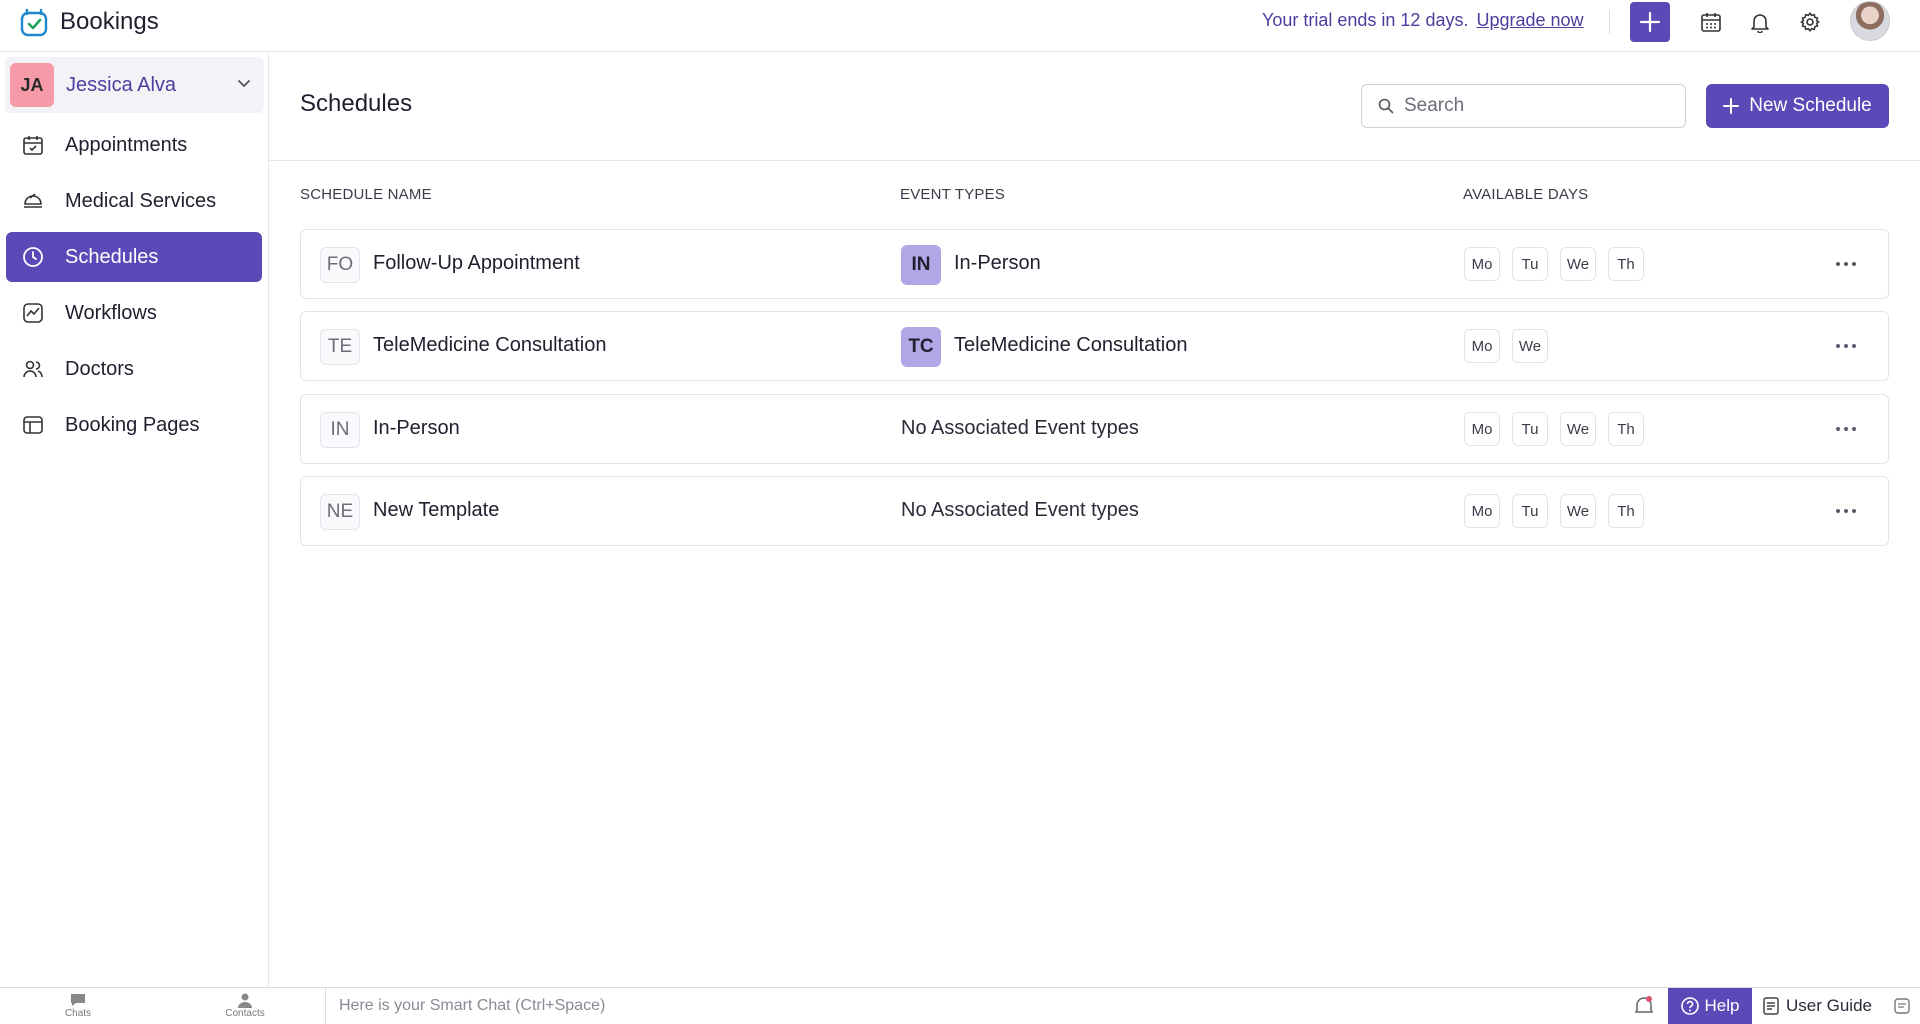 The image size is (1920, 1024). What do you see at coordinates (489, 345) in the screenshot?
I see `schedule-name: TeleMedicine Consultation` at bounding box center [489, 345].